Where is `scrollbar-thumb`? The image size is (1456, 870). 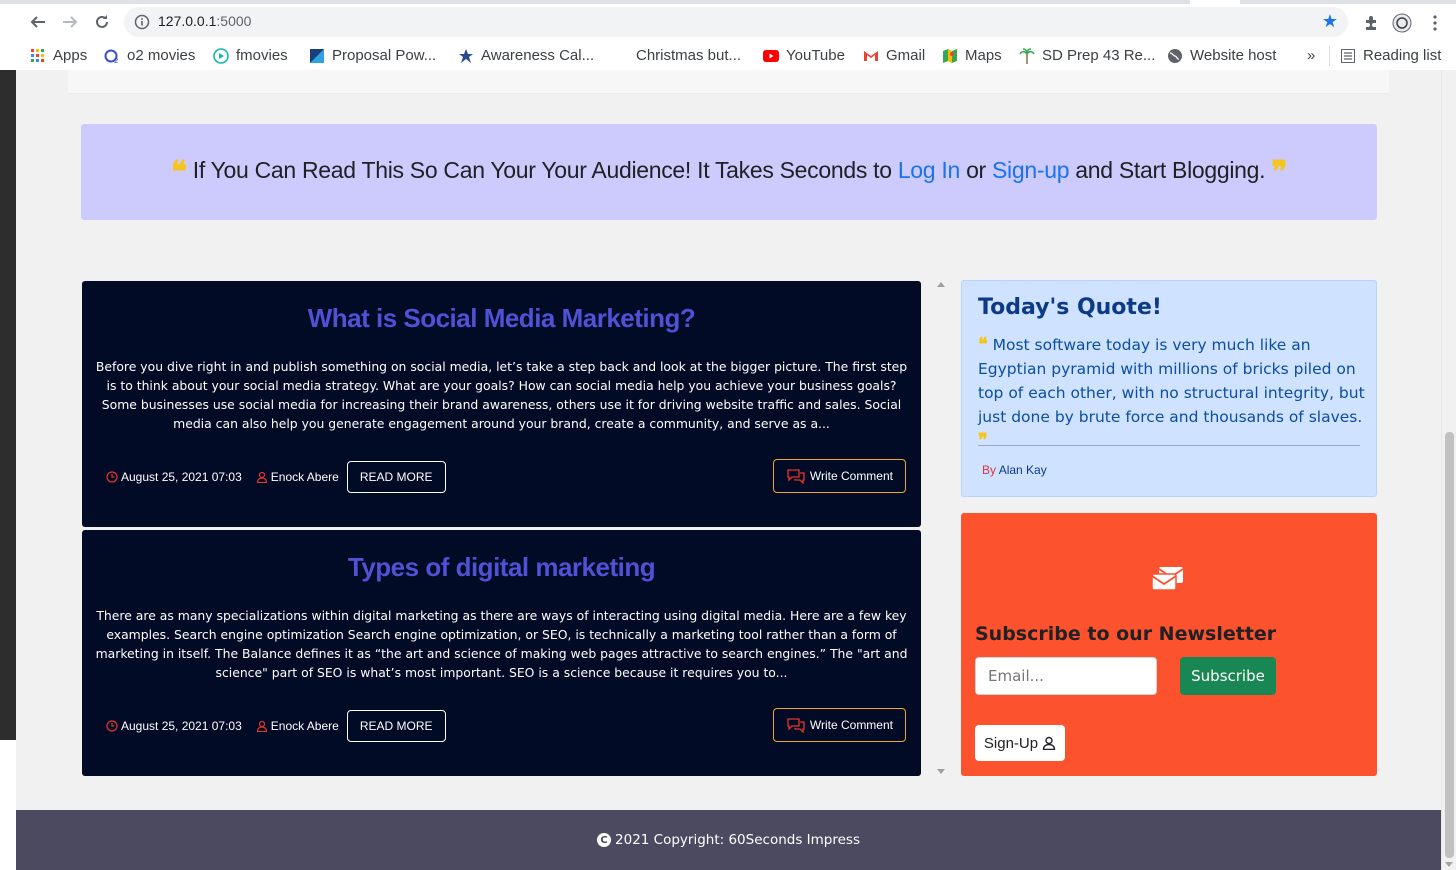
scrollbar-thumb is located at coordinates (1449, 645).